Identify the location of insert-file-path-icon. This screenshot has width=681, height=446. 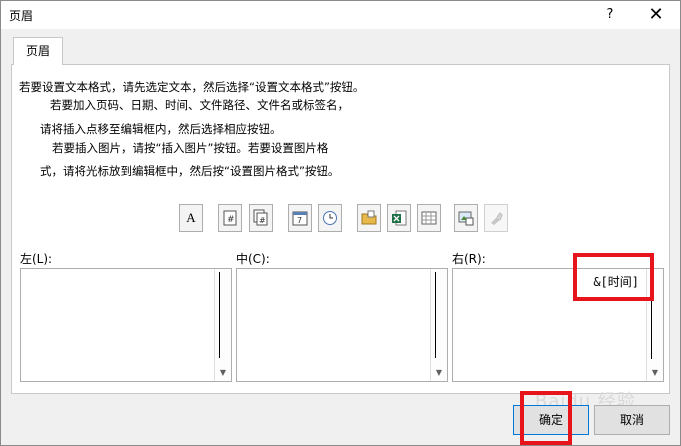
(369, 218).